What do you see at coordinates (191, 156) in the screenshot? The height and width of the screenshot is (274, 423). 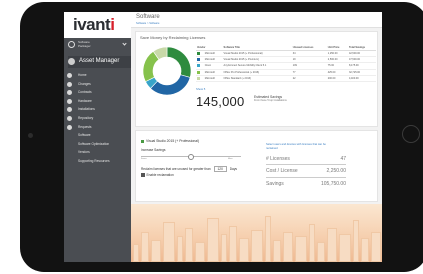 I see `savings-slider-handle` at bounding box center [191, 156].